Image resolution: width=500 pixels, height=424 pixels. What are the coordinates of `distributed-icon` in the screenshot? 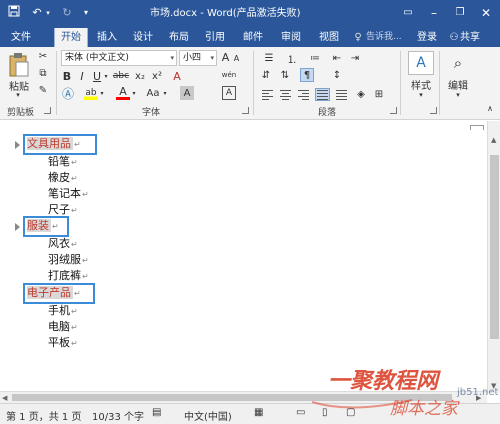 It's located at (341, 94).